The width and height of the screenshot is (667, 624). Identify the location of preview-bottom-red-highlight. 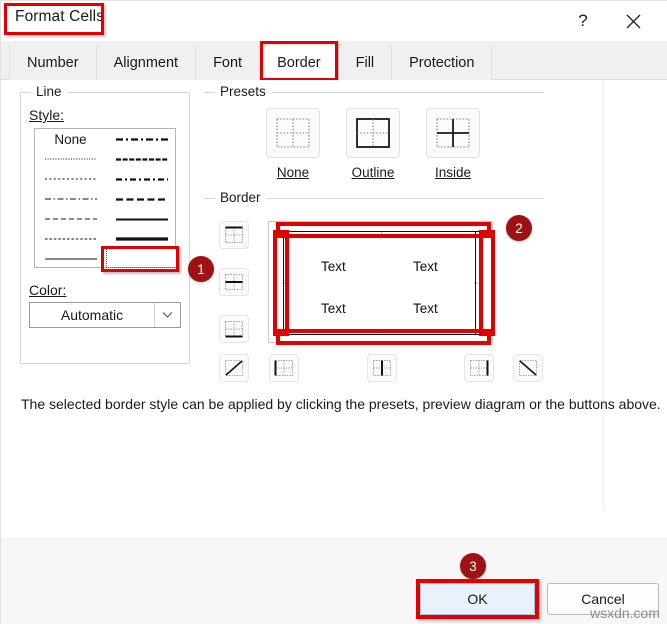
(383, 337).